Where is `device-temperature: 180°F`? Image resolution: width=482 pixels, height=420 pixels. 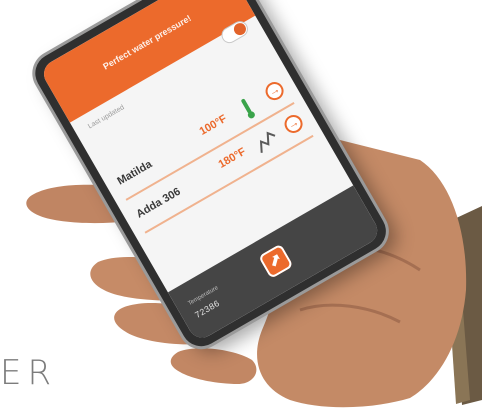 device-temperature: 180°F is located at coordinates (232, 158).